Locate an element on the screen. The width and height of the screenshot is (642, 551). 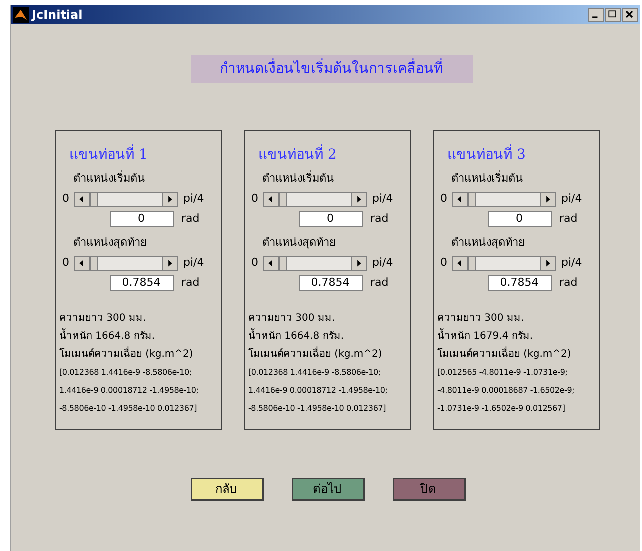
action-button: ปิด is located at coordinates (429, 489).